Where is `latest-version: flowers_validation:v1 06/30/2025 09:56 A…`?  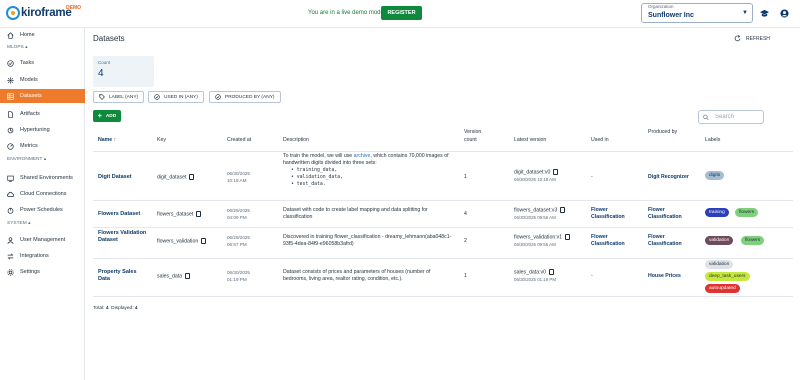
latest-version: flowers_validation:v1 06/30/2025 09:56 A… is located at coordinates (542, 241).